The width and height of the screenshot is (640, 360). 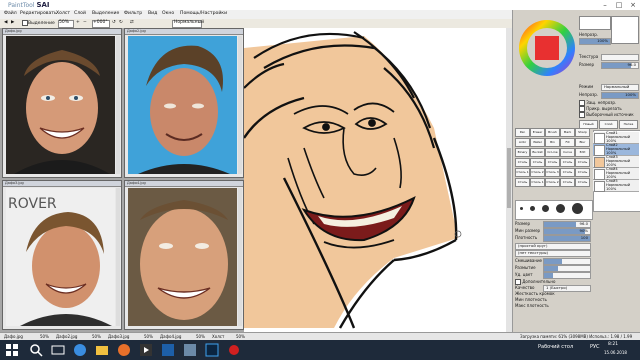 I want to click on windows-start-icon, so click(x=12, y=350).